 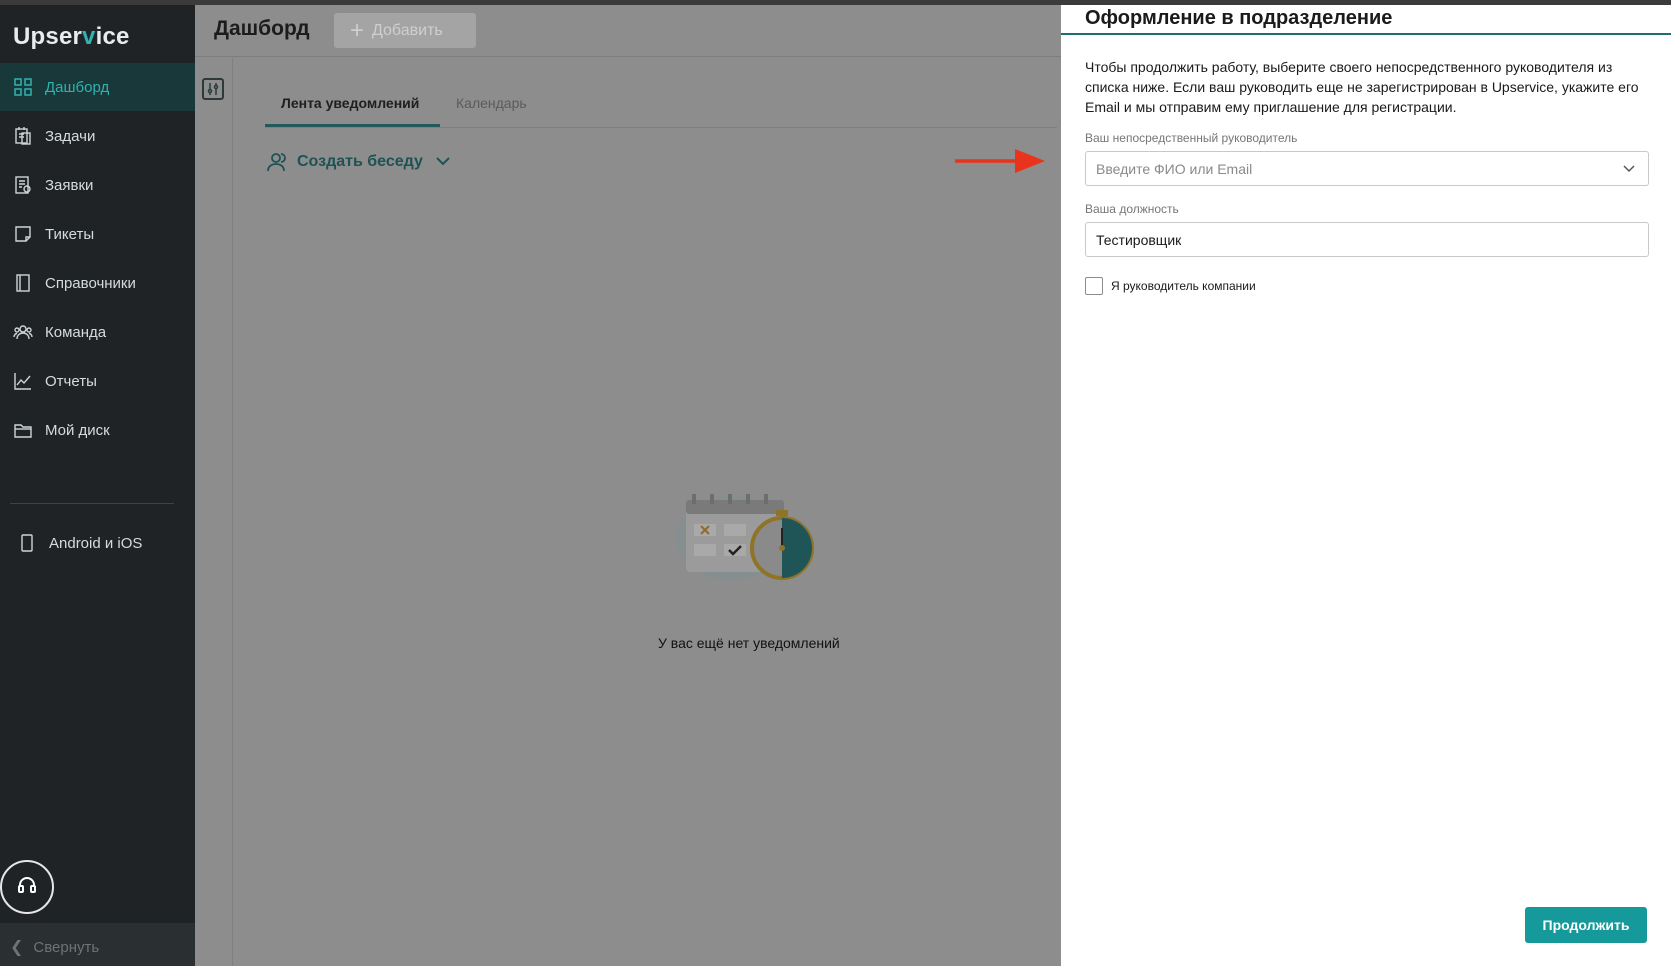 I want to click on sidebar-item-label: Дашборд, so click(x=77, y=87).